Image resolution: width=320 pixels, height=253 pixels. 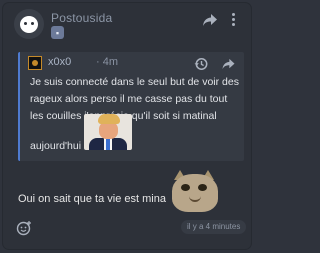 What do you see at coordinates (228, 64) in the screenshot?
I see `share-quote-icon` at bounding box center [228, 64].